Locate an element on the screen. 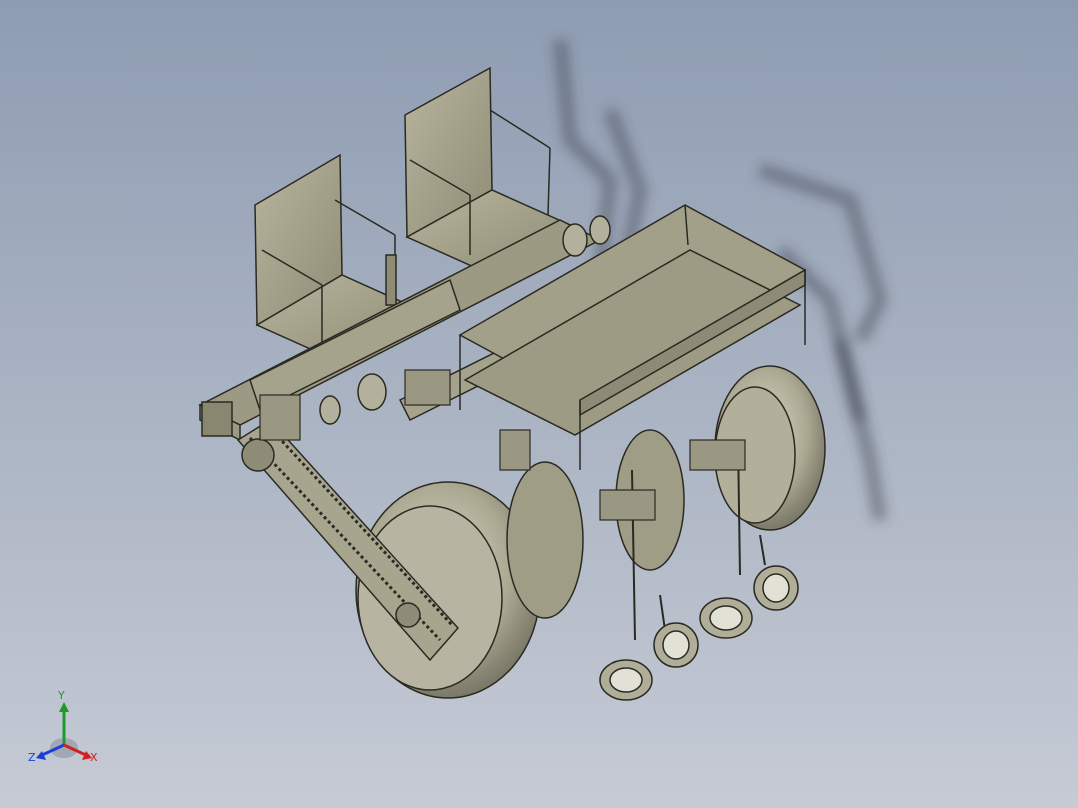  x-axis-label: X is located at coordinates (94, 757).